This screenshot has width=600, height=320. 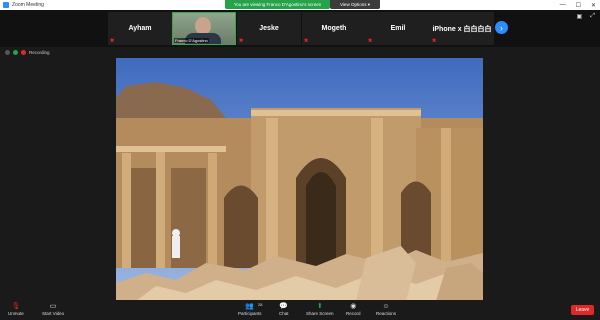 I want to click on participant-tile: Ayham ✖, so click(x=140, y=28).